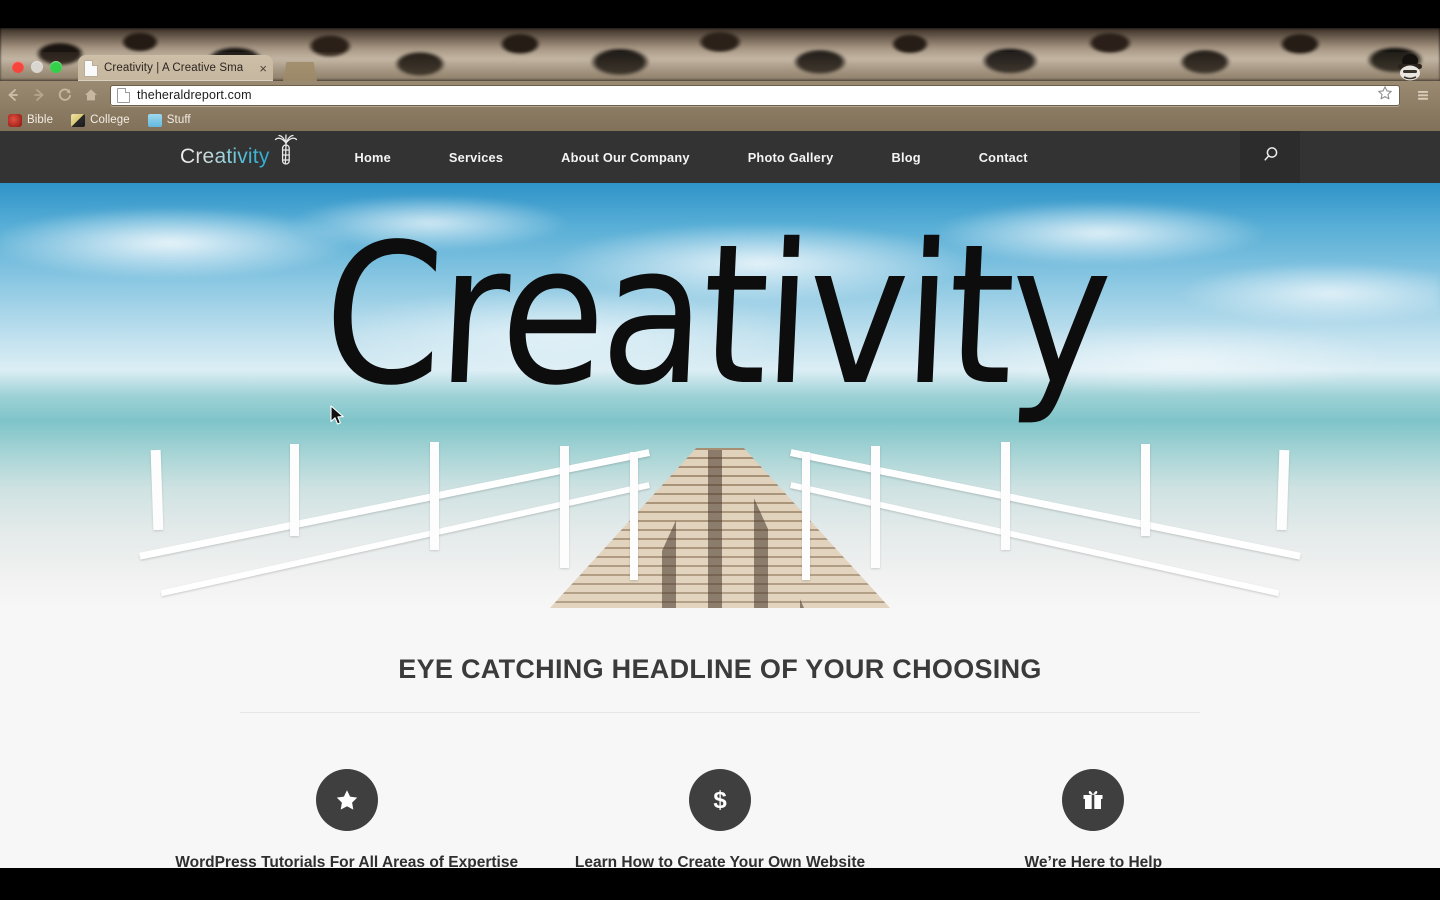 The image size is (1440, 900). Describe the element at coordinates (178, 120) in the screenshot. I see `bookmark-label: Stuff` at that location.